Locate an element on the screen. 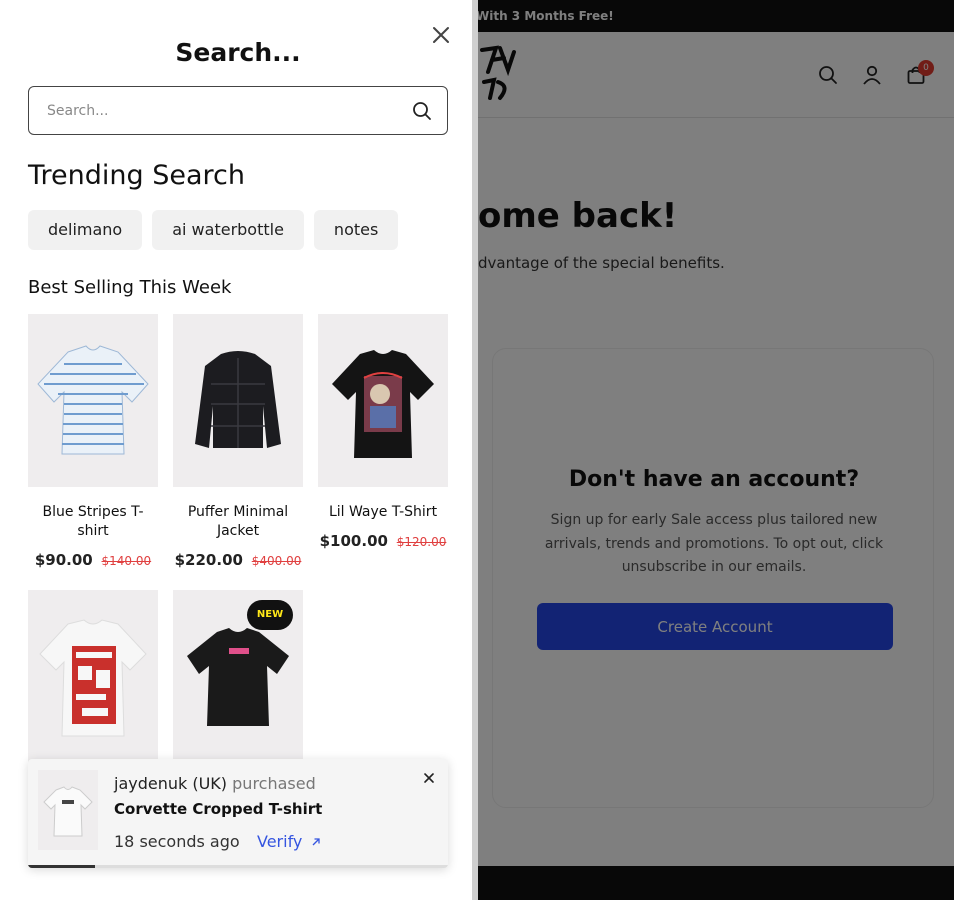 Image resolution: width=954 pixels, height=900 pixels. product-price: $90.00 $140.00 is located at coordinates (93, 560).